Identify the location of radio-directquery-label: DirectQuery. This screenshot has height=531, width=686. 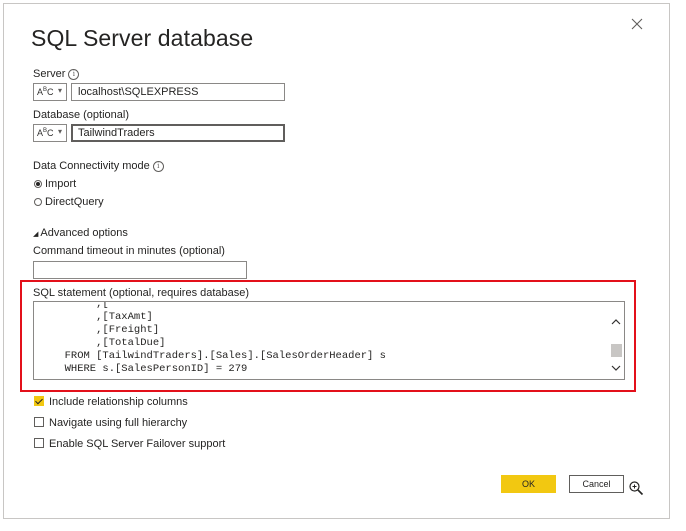
(74, 202).